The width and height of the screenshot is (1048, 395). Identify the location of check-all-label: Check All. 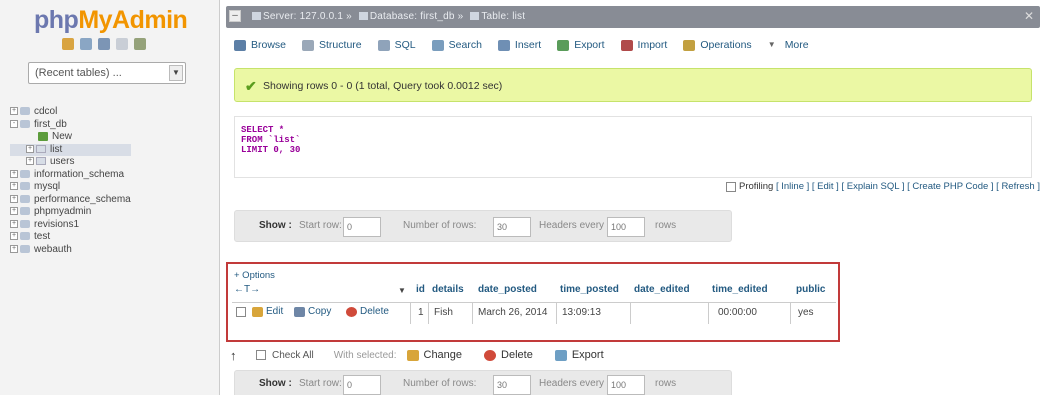
(293, 355).